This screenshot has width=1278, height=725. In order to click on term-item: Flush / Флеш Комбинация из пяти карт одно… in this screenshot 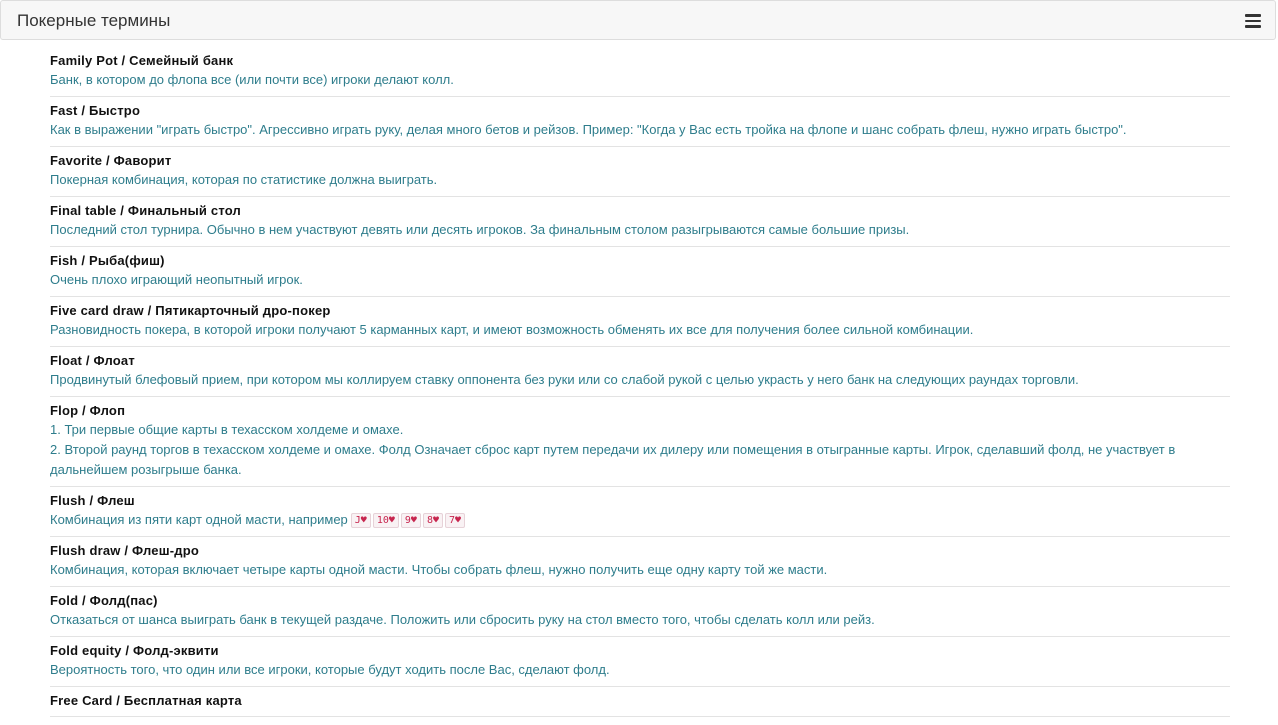, I will do `click(640, 512)`.